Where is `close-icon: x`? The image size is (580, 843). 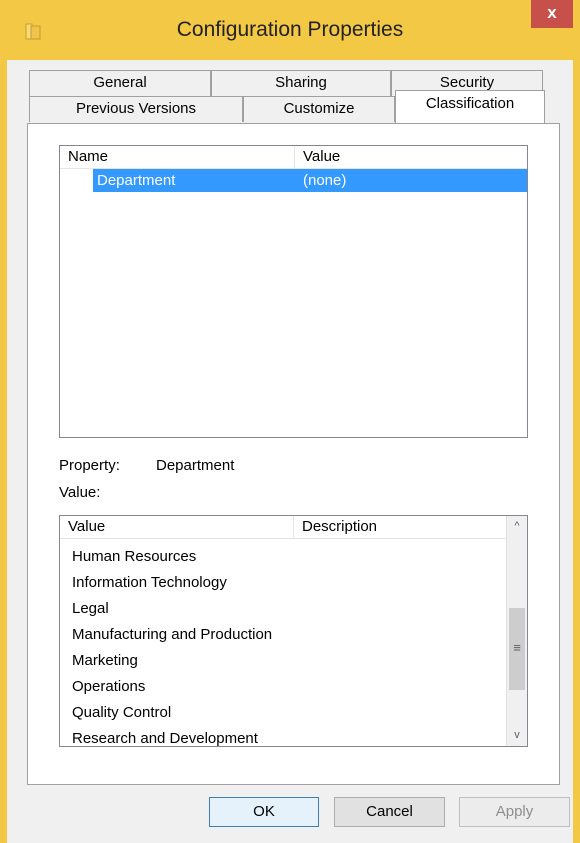
close-icon: x is located at coordinates (552, 12).